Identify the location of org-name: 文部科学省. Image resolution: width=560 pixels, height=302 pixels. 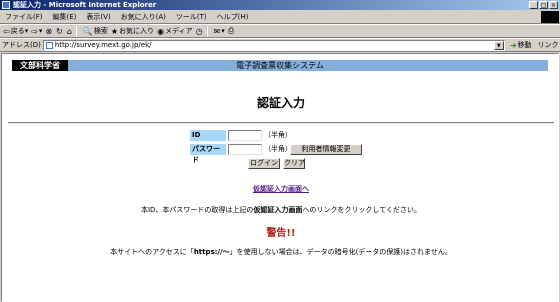
(40, 65).